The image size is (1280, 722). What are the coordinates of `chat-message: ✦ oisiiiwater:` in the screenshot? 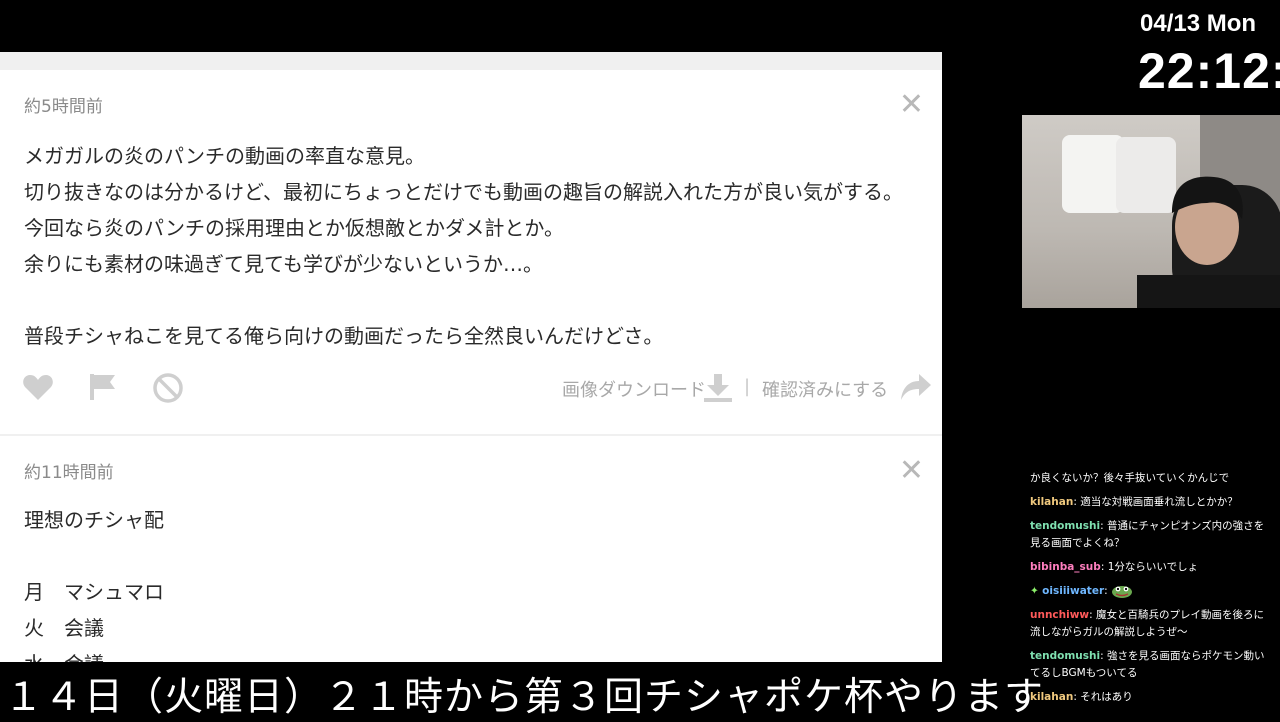 It's located at (1151, 595).